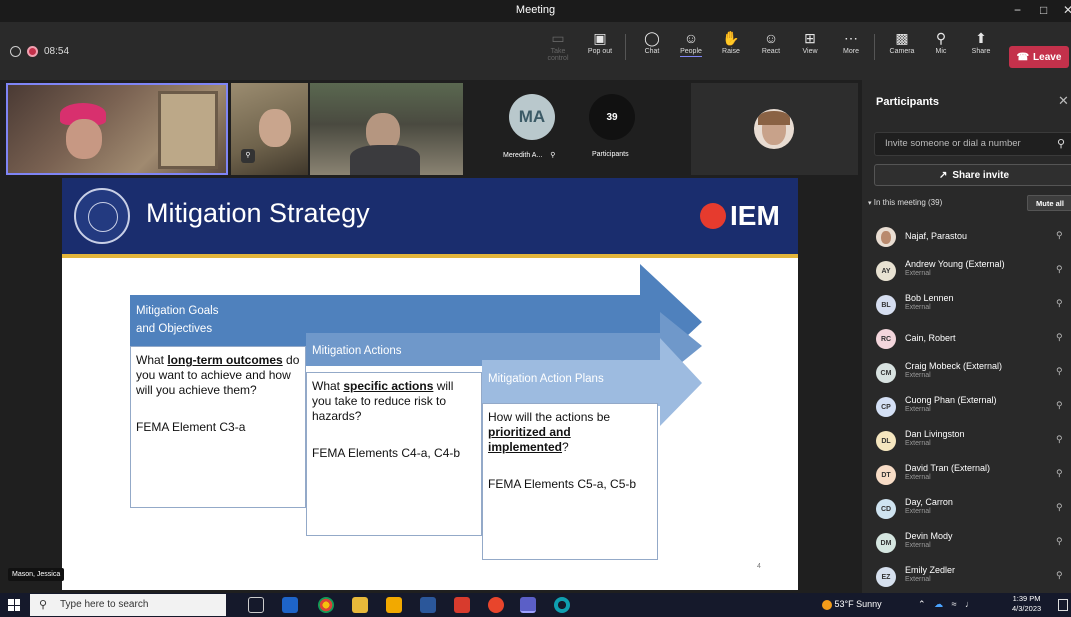 The height and width of the screenshot is (617, 1071). What do you see at coordinates (528, 605) in the screenshot?
I see `teams-app-icon` at bounding box center [528, 605].